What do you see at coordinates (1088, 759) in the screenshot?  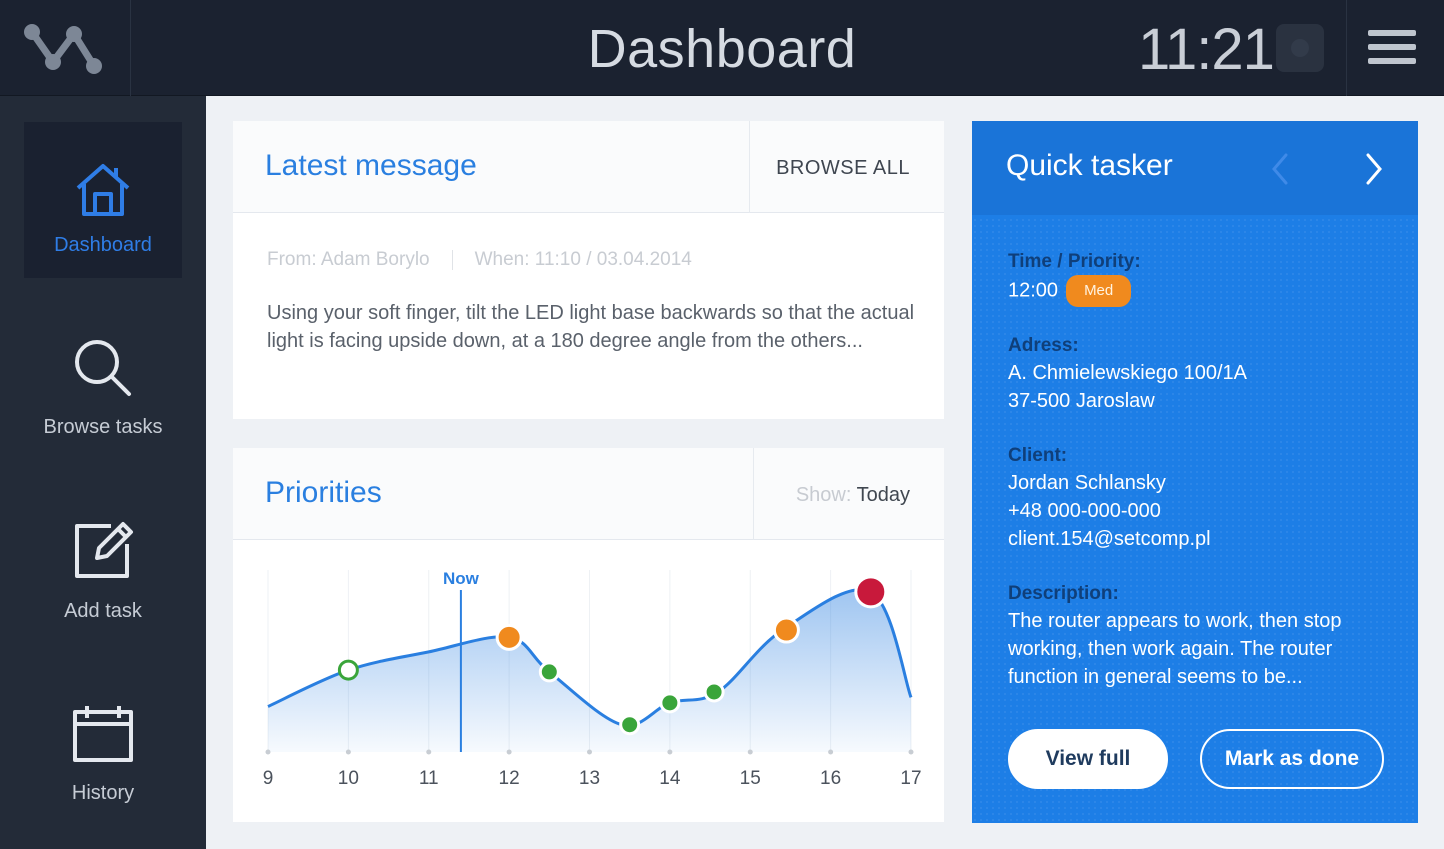 I see `view-full-button: View full` at bounding box center [1088, 759].